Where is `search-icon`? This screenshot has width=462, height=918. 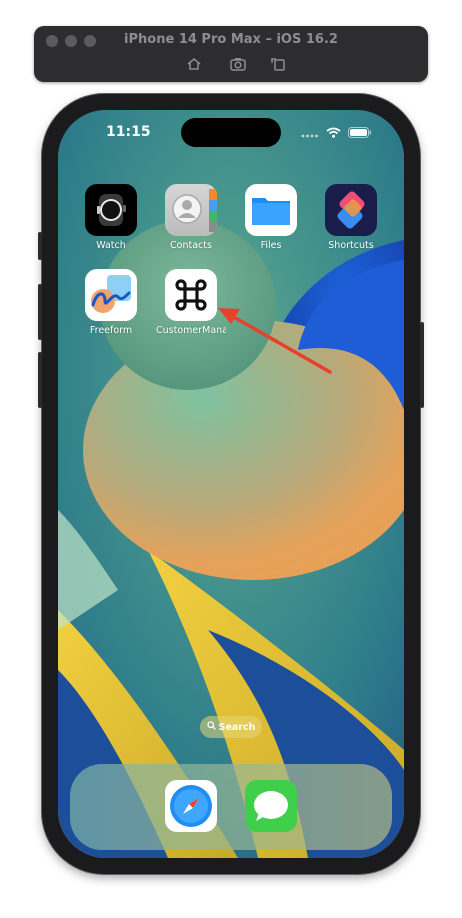
search-icon is located at coordinates (211, 727).